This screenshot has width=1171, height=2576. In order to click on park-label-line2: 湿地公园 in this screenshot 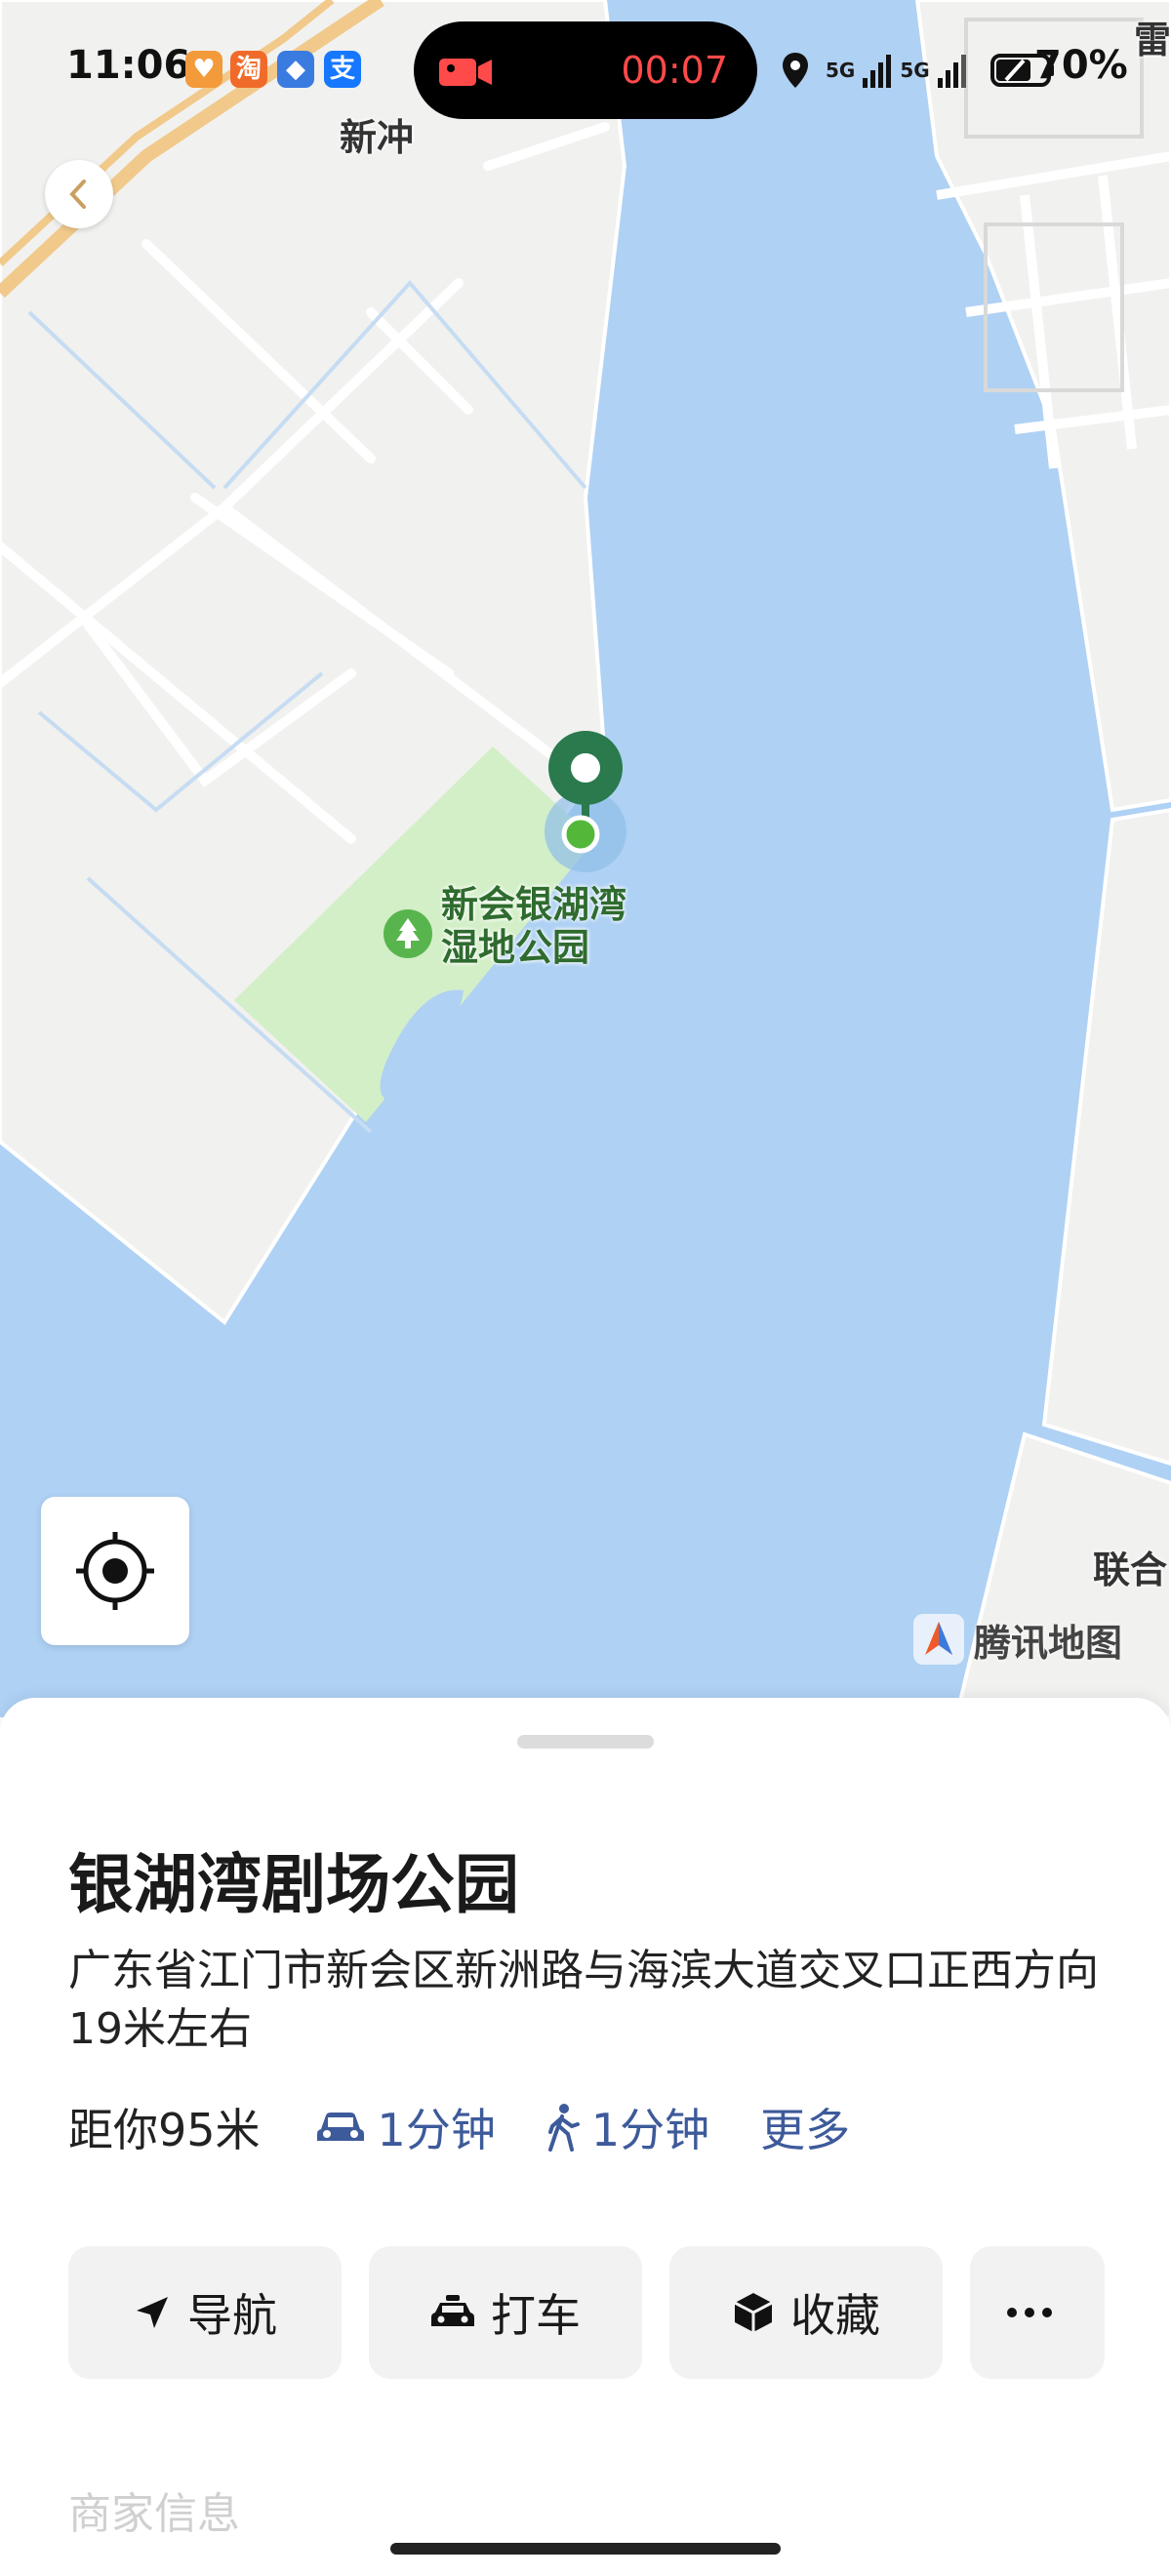, I will do `click(515, 947)`.